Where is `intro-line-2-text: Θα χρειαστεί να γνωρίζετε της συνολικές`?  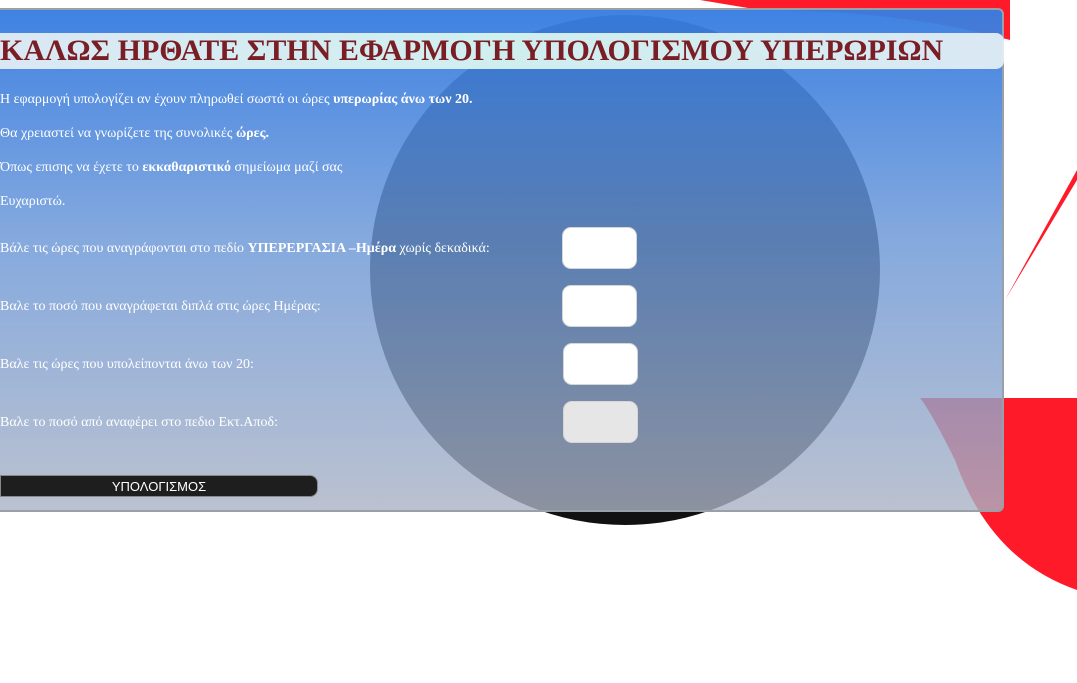 intro-line-2-text: Θα χρειαστεί να γνωρίζετε της συνολικές is located at coordinates (118, 133).